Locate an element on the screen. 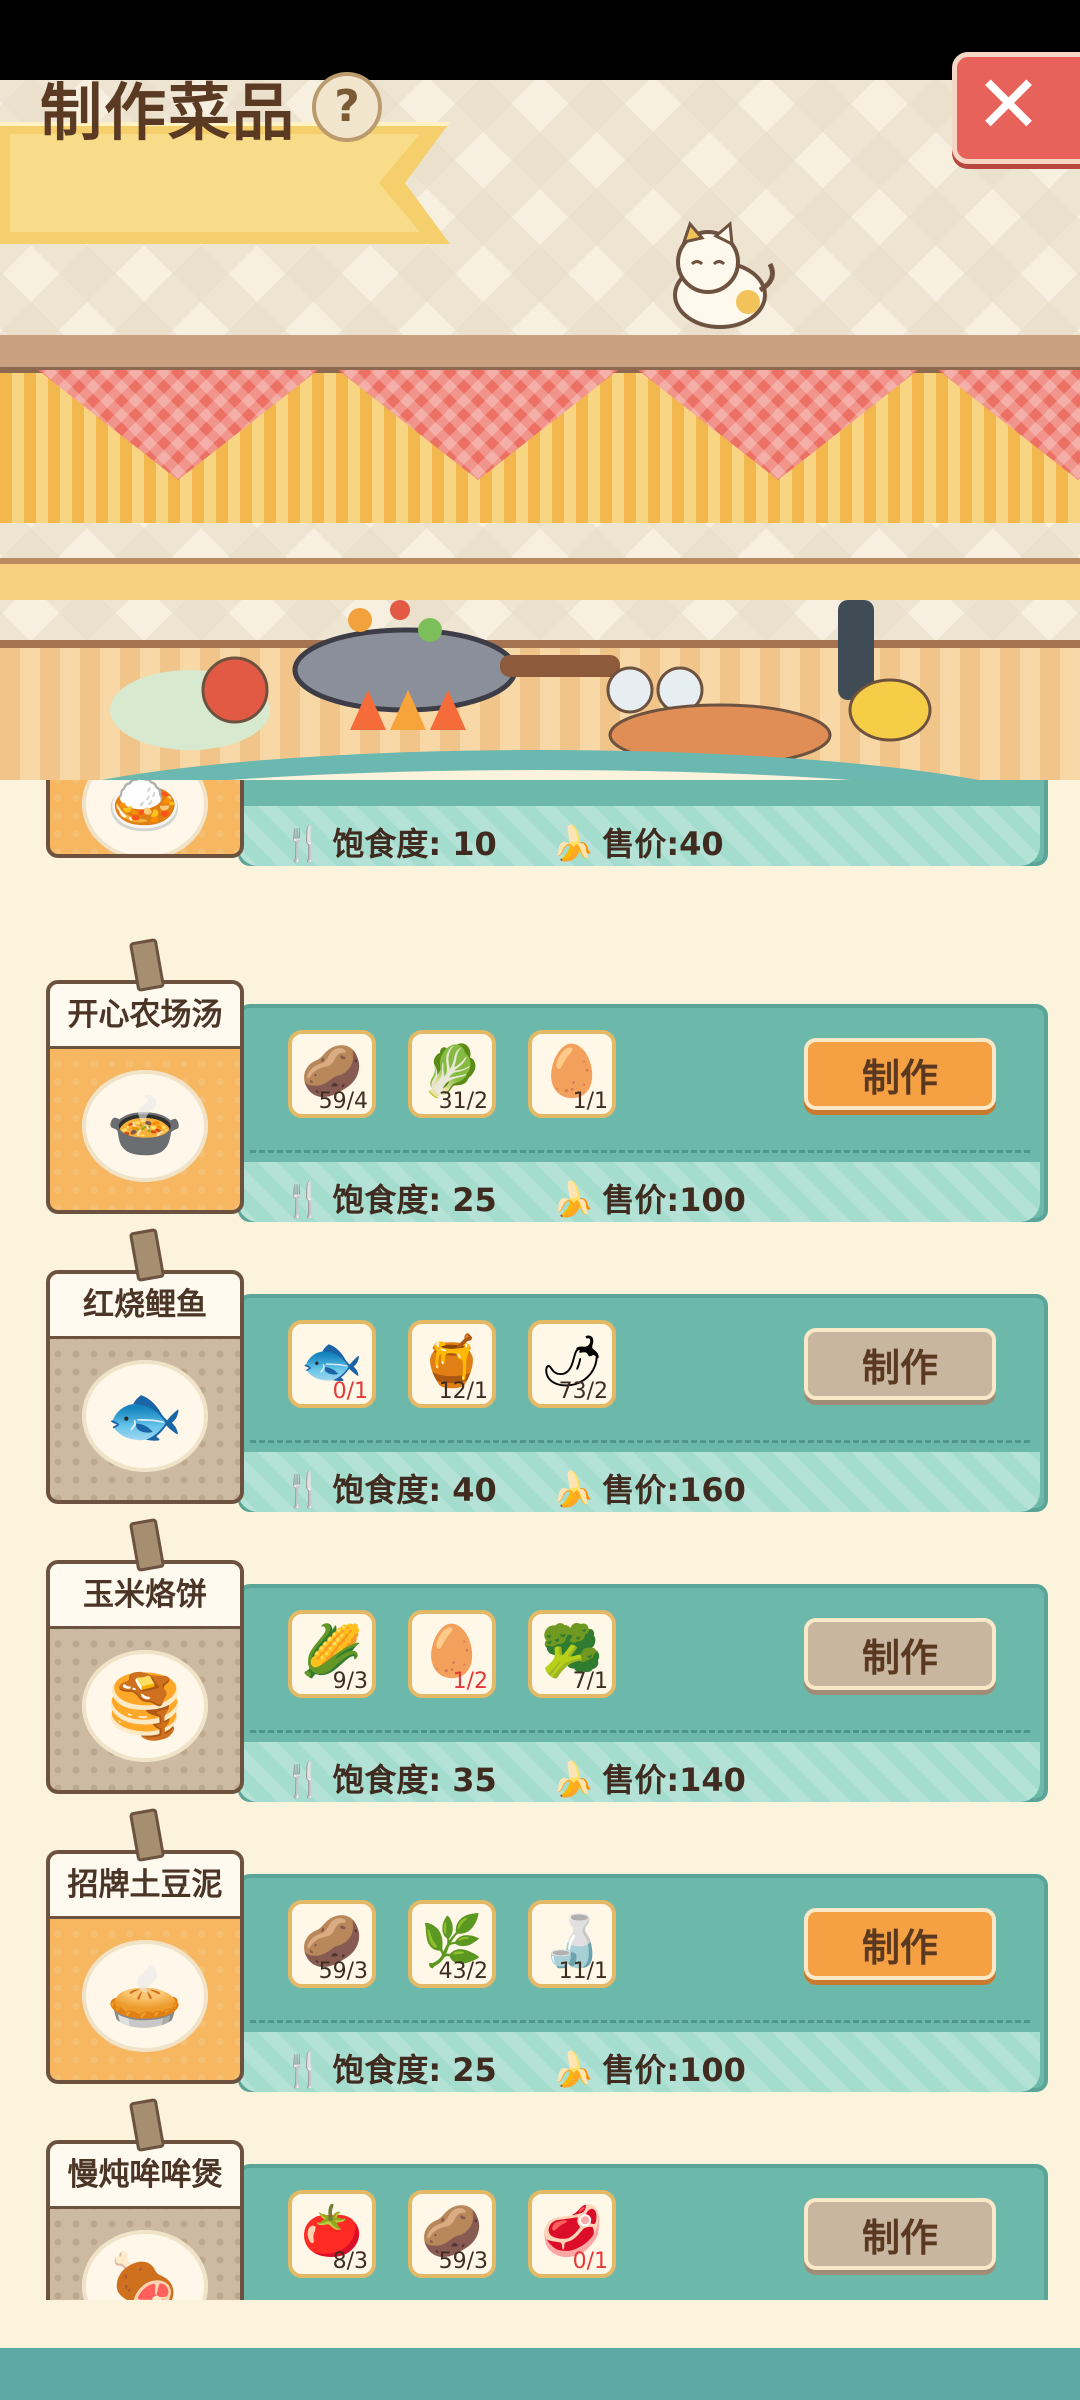  recipe-thumbnail: 🍛 is located at coordinates (145, 819).